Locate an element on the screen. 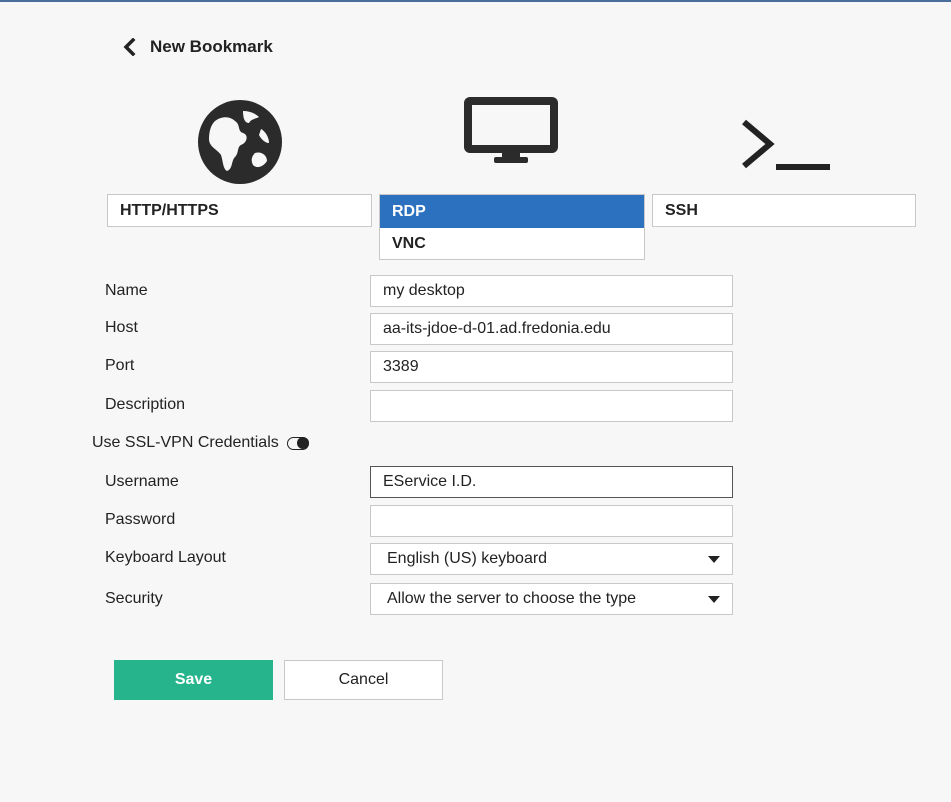  username-label: Username is located at coordinates (142, 481).